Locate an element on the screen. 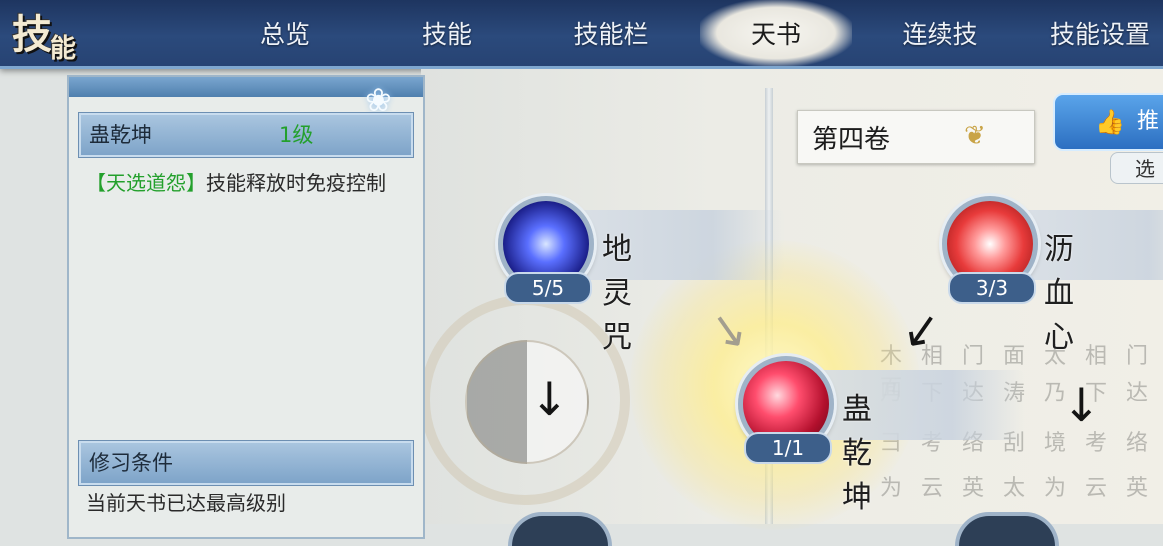 This screenshot has width=1163, height=546. skill-info-name: 蛊乾坤 is located at coordinates (120, 135).